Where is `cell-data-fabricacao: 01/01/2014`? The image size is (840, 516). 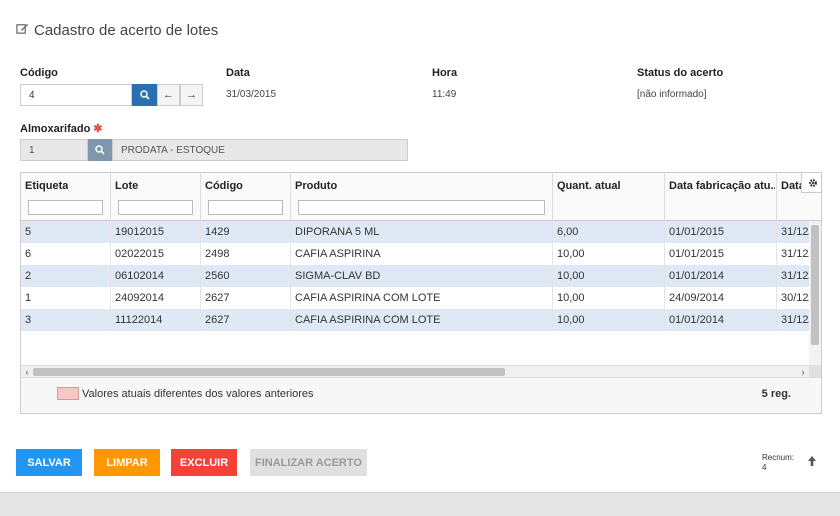 cell-data-fabricacao: 01/01/2014 is located at coordinates (721, 276).